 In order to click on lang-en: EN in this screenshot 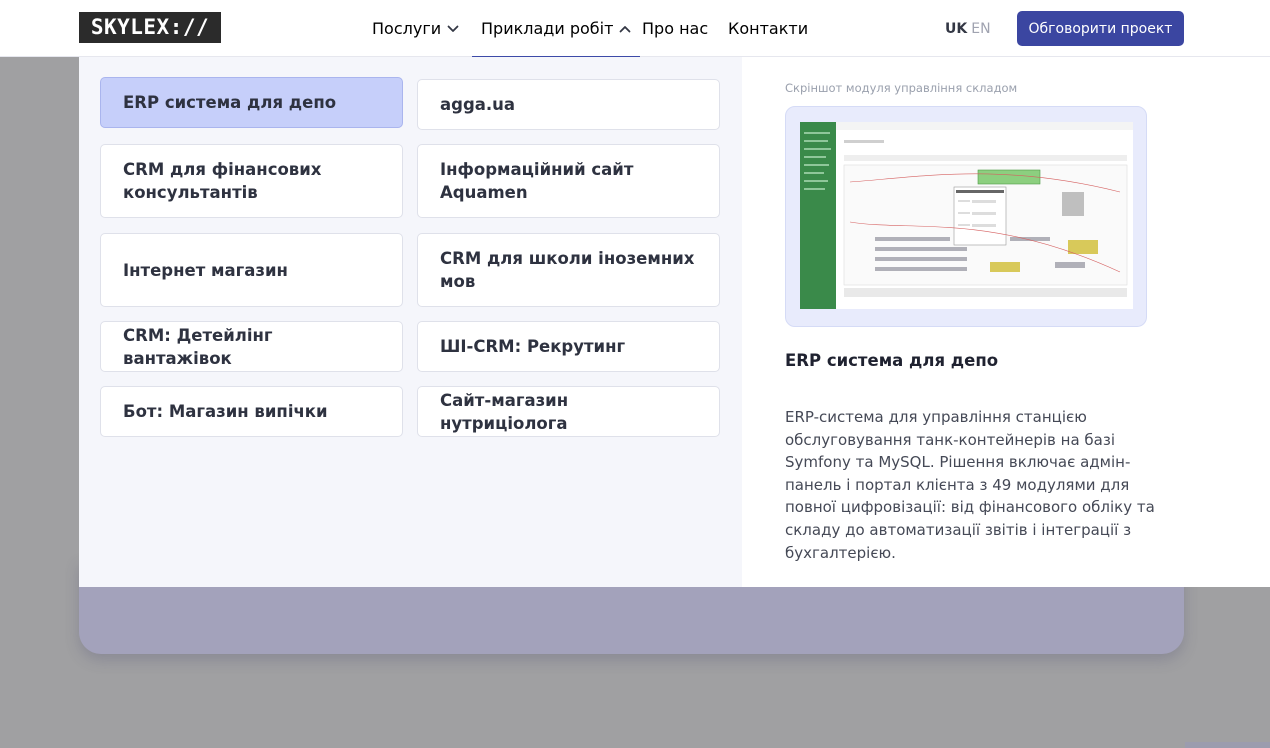, I will do `click(980, 29)`.